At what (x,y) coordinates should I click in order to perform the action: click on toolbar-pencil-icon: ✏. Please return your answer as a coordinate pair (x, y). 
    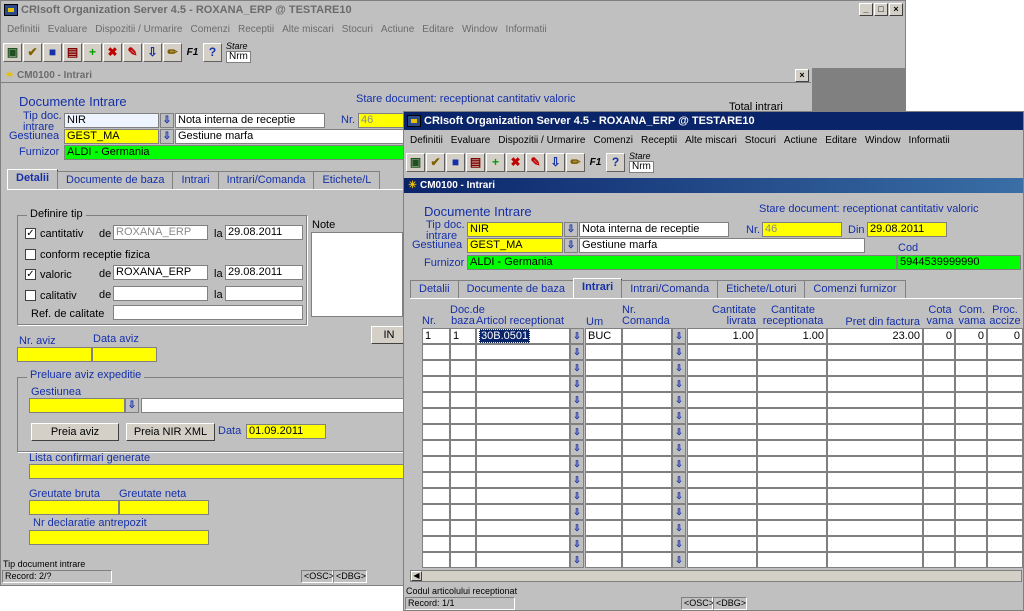
    Looking at the image, I should click on (575, 162).